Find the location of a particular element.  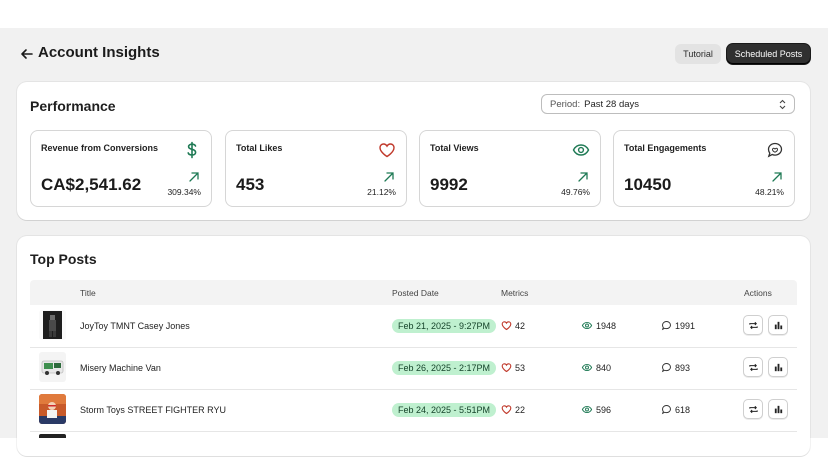

likes-metric: 22 is located at coordinates (513, 409).